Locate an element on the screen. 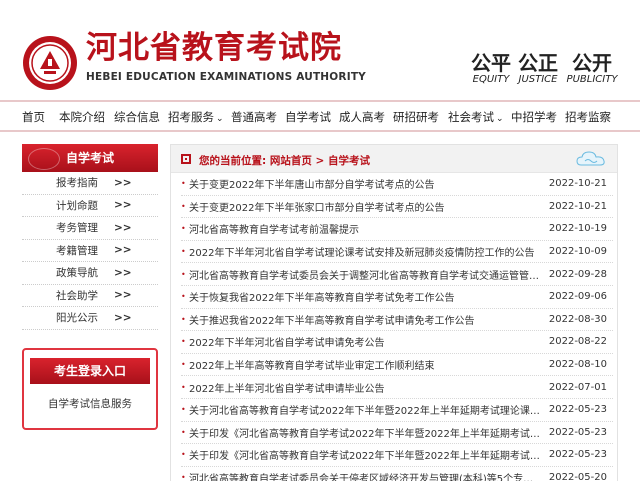 This screenshot has width=640, height=481. list-item: • 2022年上半年河北省自学考试申请毕业公告 2022-07-01 is located at coordinates (397, 387).